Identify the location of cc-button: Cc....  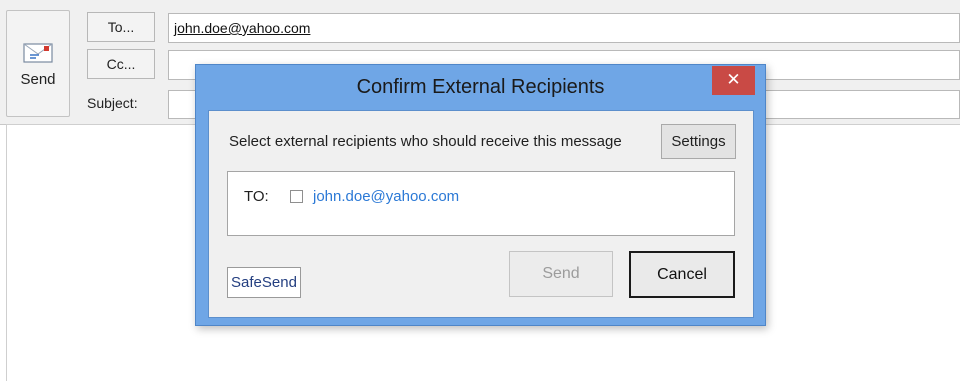
(121, 64).